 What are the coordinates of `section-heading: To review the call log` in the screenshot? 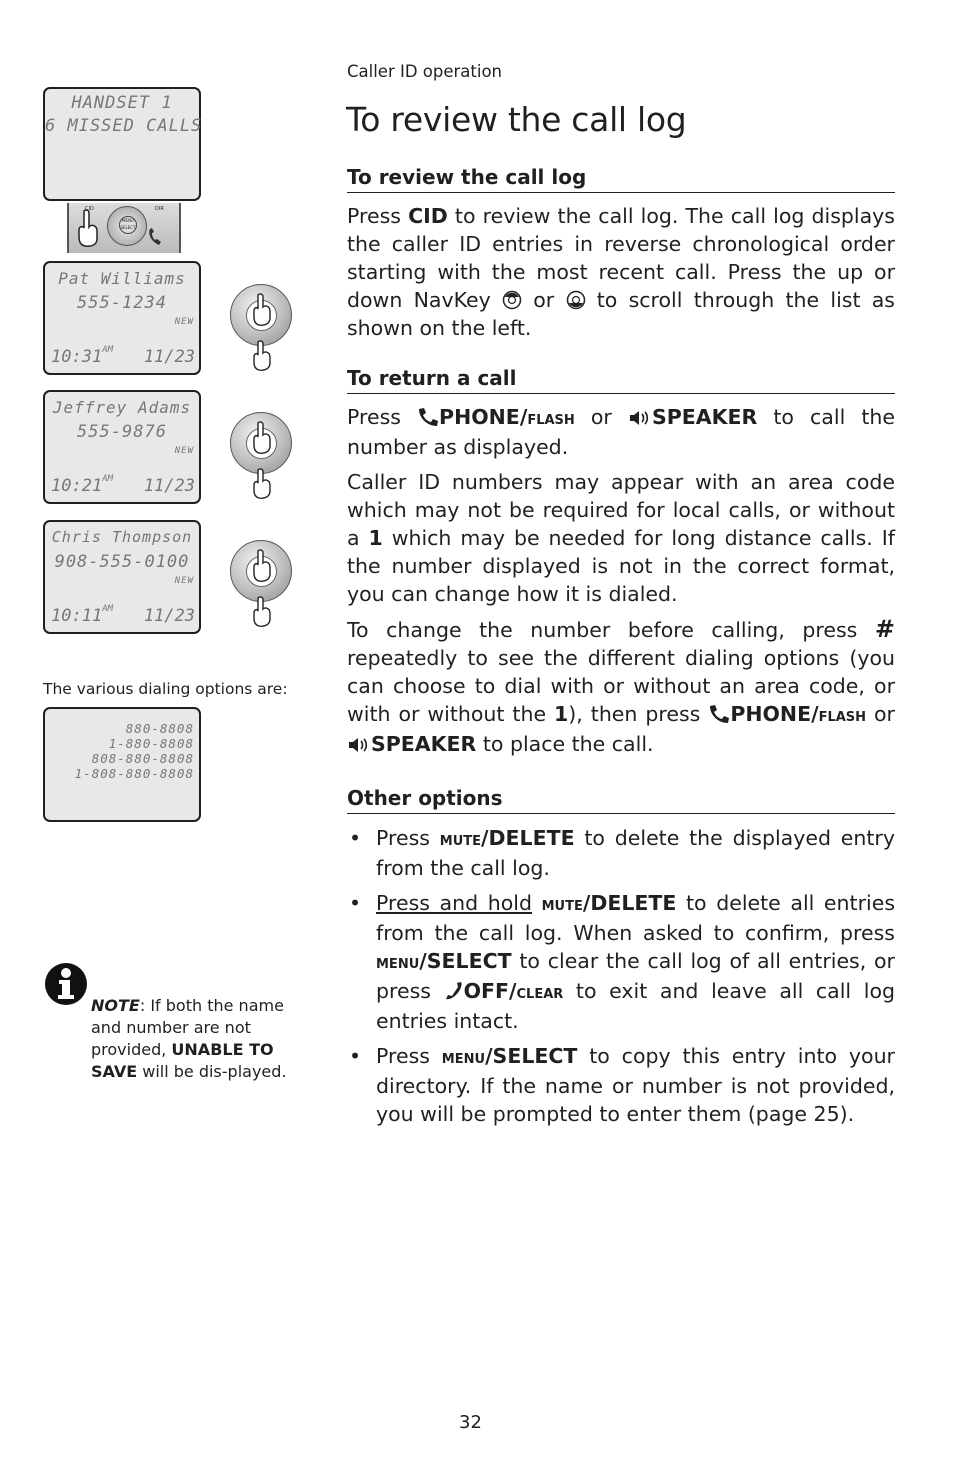 It's located at (621, 179).